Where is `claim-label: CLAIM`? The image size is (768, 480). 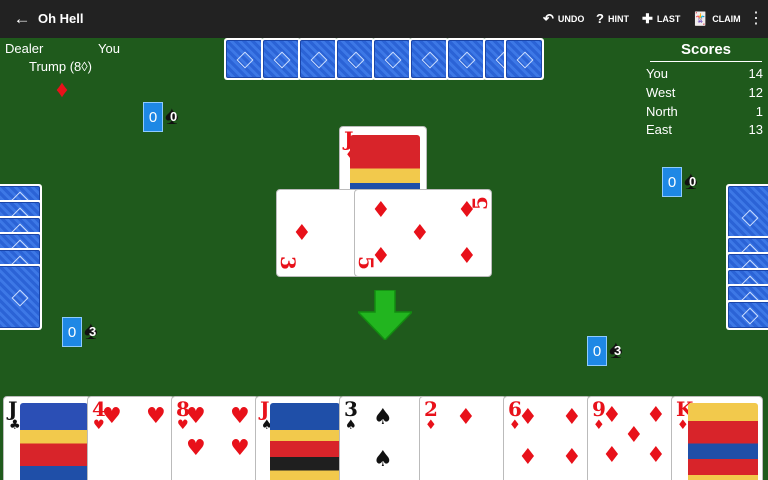 claim-label: CLAIM is located at coordinates (726, 19).